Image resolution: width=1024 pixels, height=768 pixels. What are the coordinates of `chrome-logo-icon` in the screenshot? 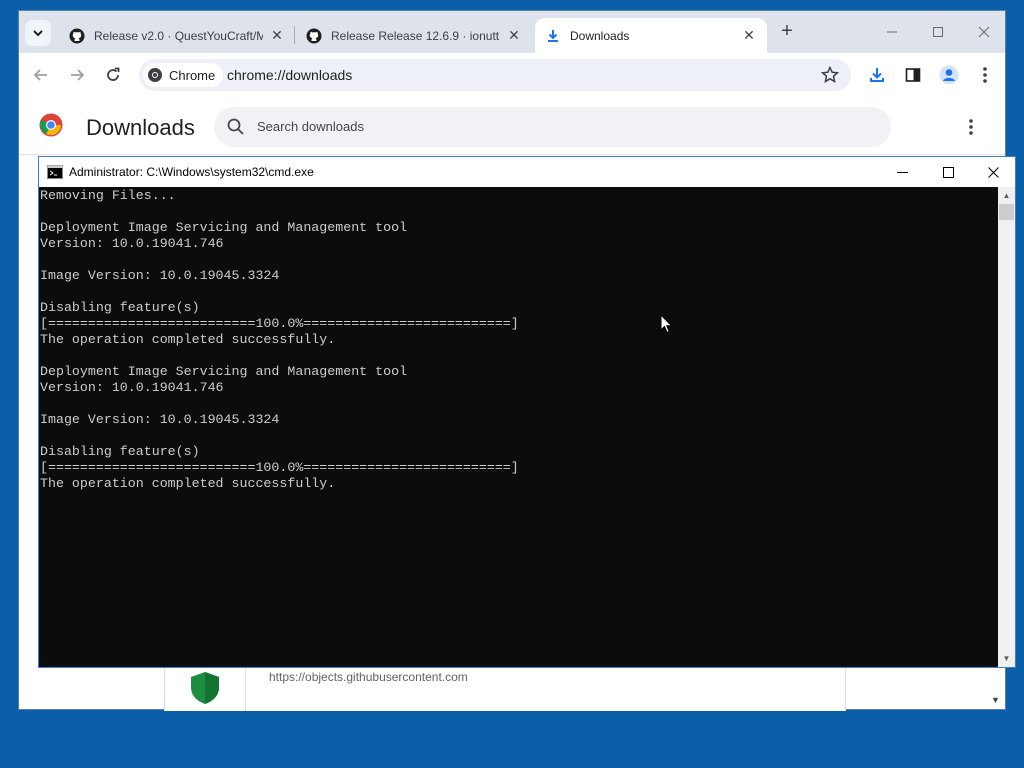 It's located at (51, 125).